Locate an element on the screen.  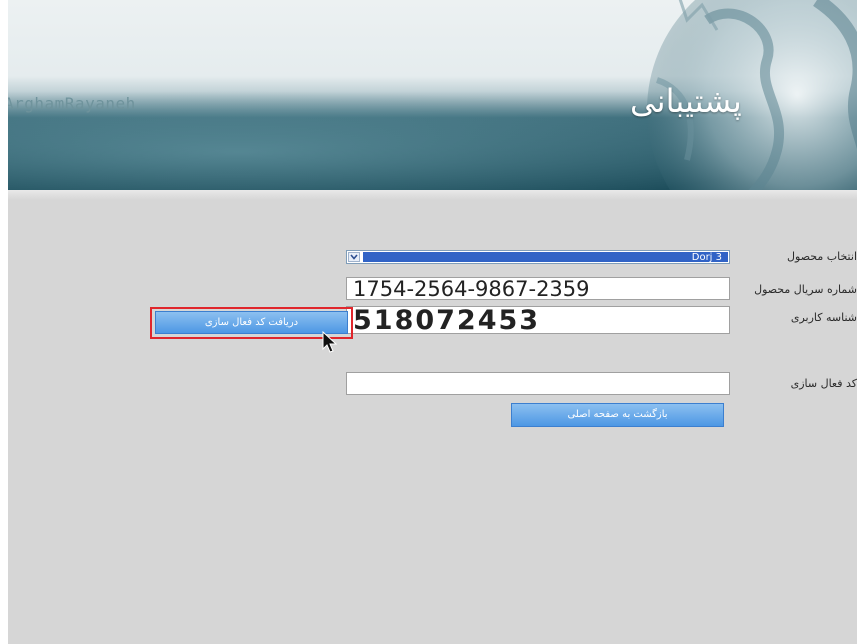
page-title: پشتیبانی is located at coordinates (686, 101).